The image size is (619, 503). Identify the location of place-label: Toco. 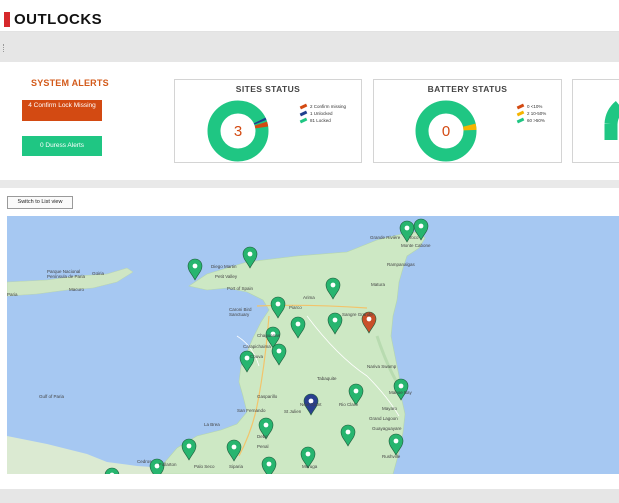
(414, 237).